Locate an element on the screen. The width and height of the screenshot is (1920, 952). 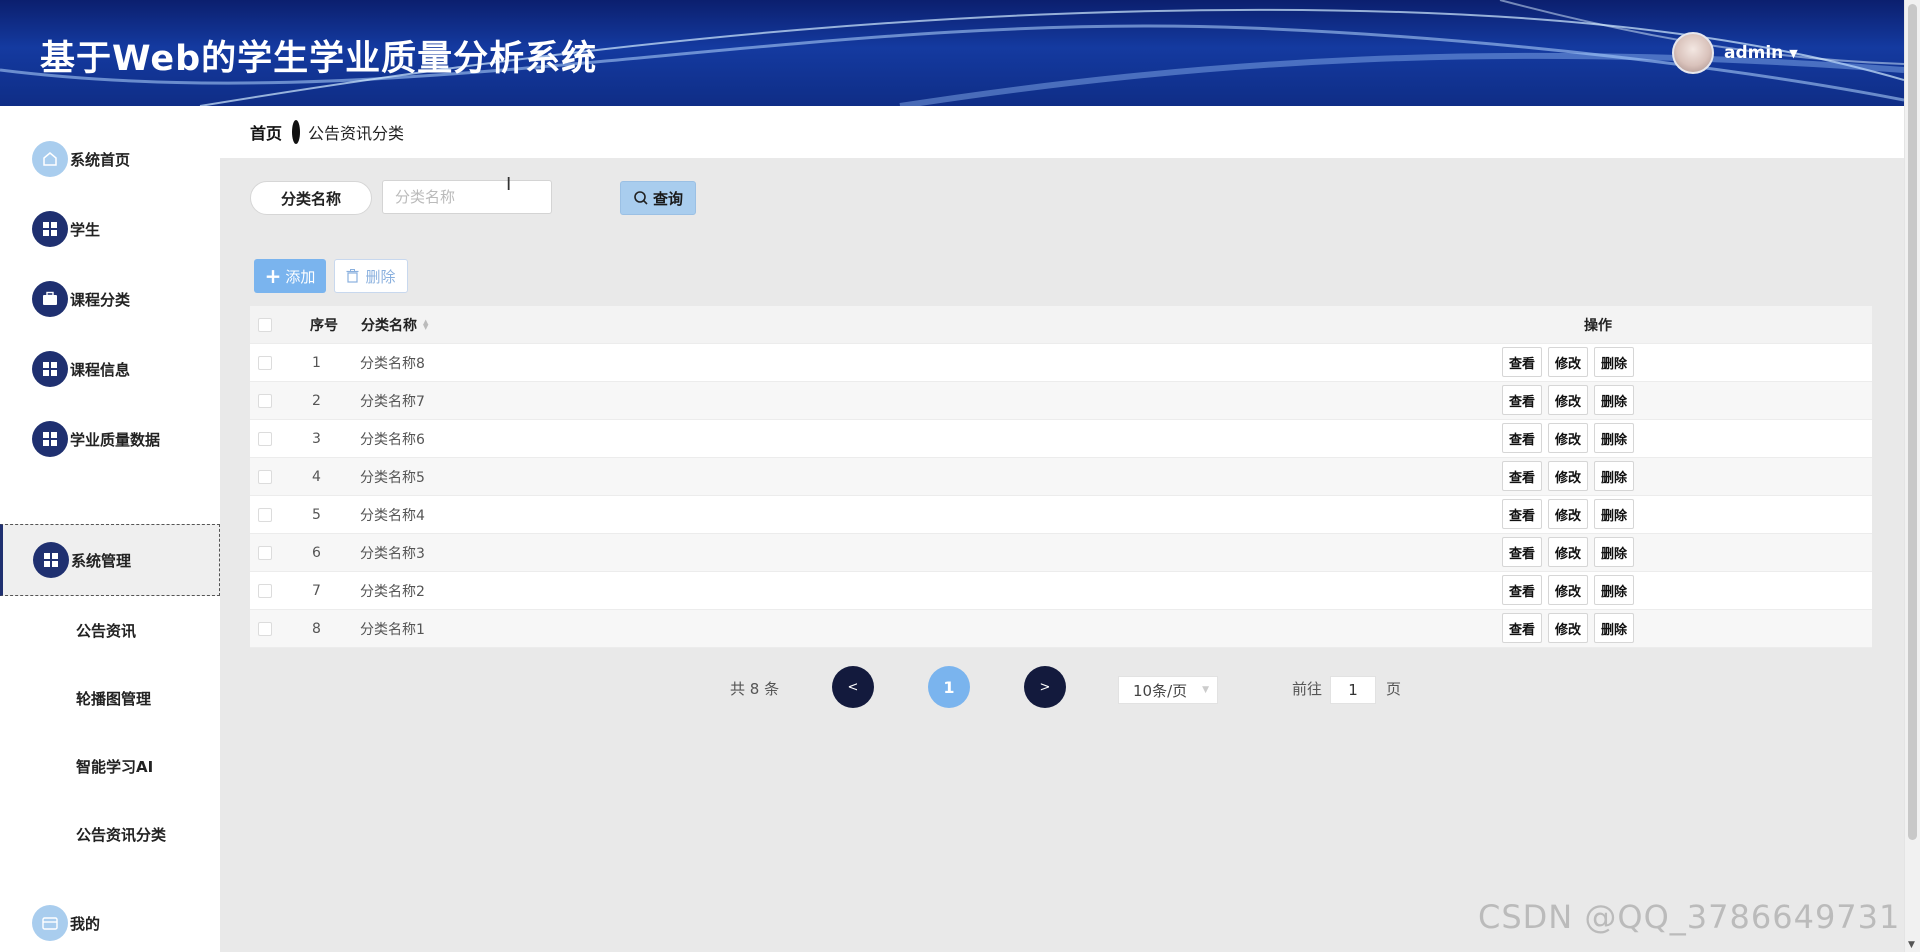
app-title: 基于Web的学生学业质量分析系统 is located at coordinates (319, 59).